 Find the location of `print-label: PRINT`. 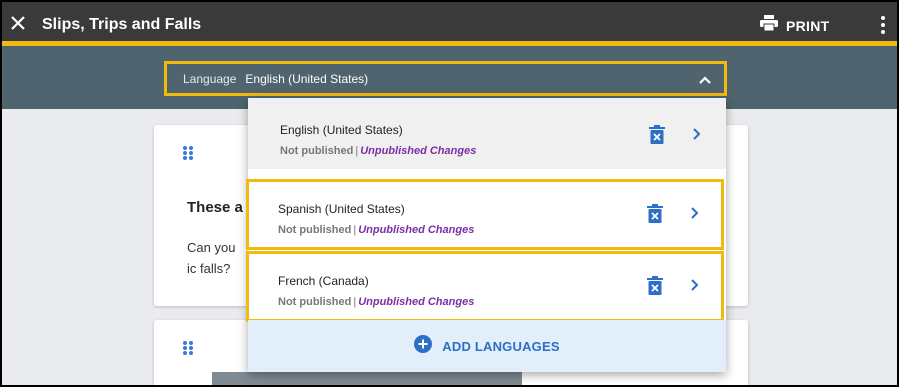

print-label: PRINT is located at coordinates (808, 25).